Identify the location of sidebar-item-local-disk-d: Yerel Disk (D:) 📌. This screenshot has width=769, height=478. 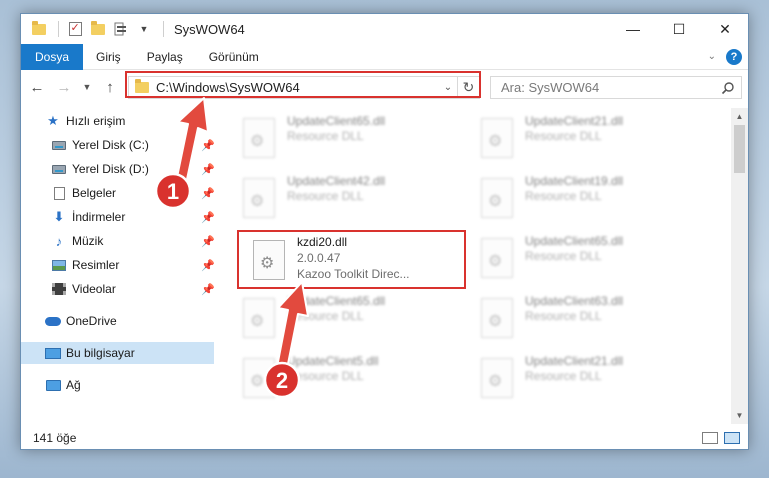
(118, 169).